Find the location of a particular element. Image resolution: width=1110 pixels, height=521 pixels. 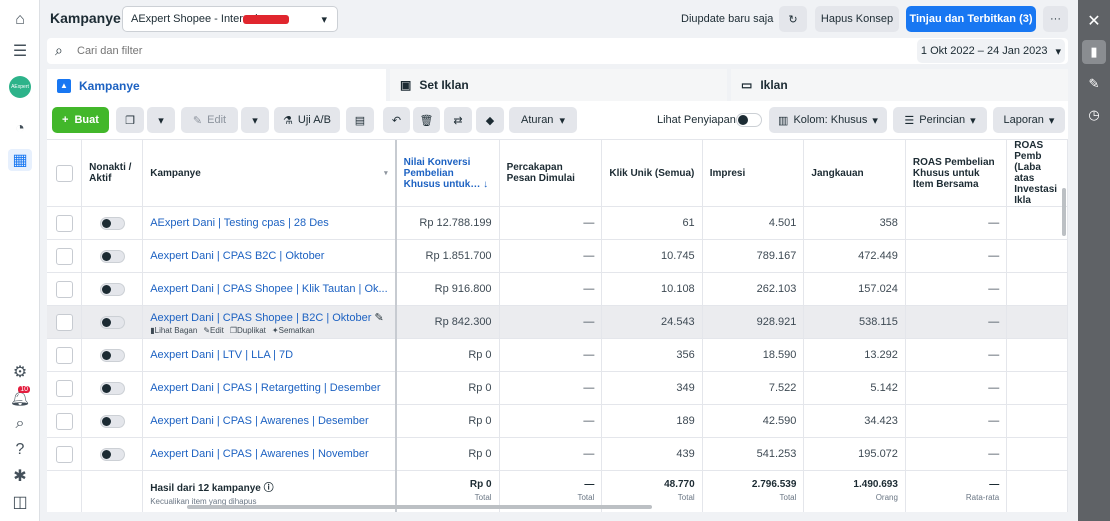

tab-ad-sets: ▣ Set Iklan is located at coordinates (558, 85).